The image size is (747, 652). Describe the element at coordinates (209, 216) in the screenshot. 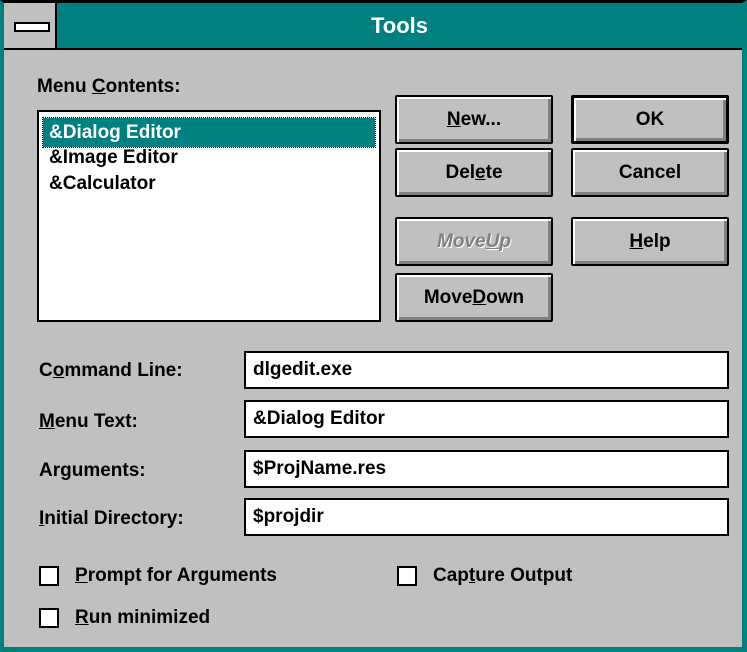

I see `menu-contents-listbox: &Dialog Editor &Image Editor &Calculator` at that location.